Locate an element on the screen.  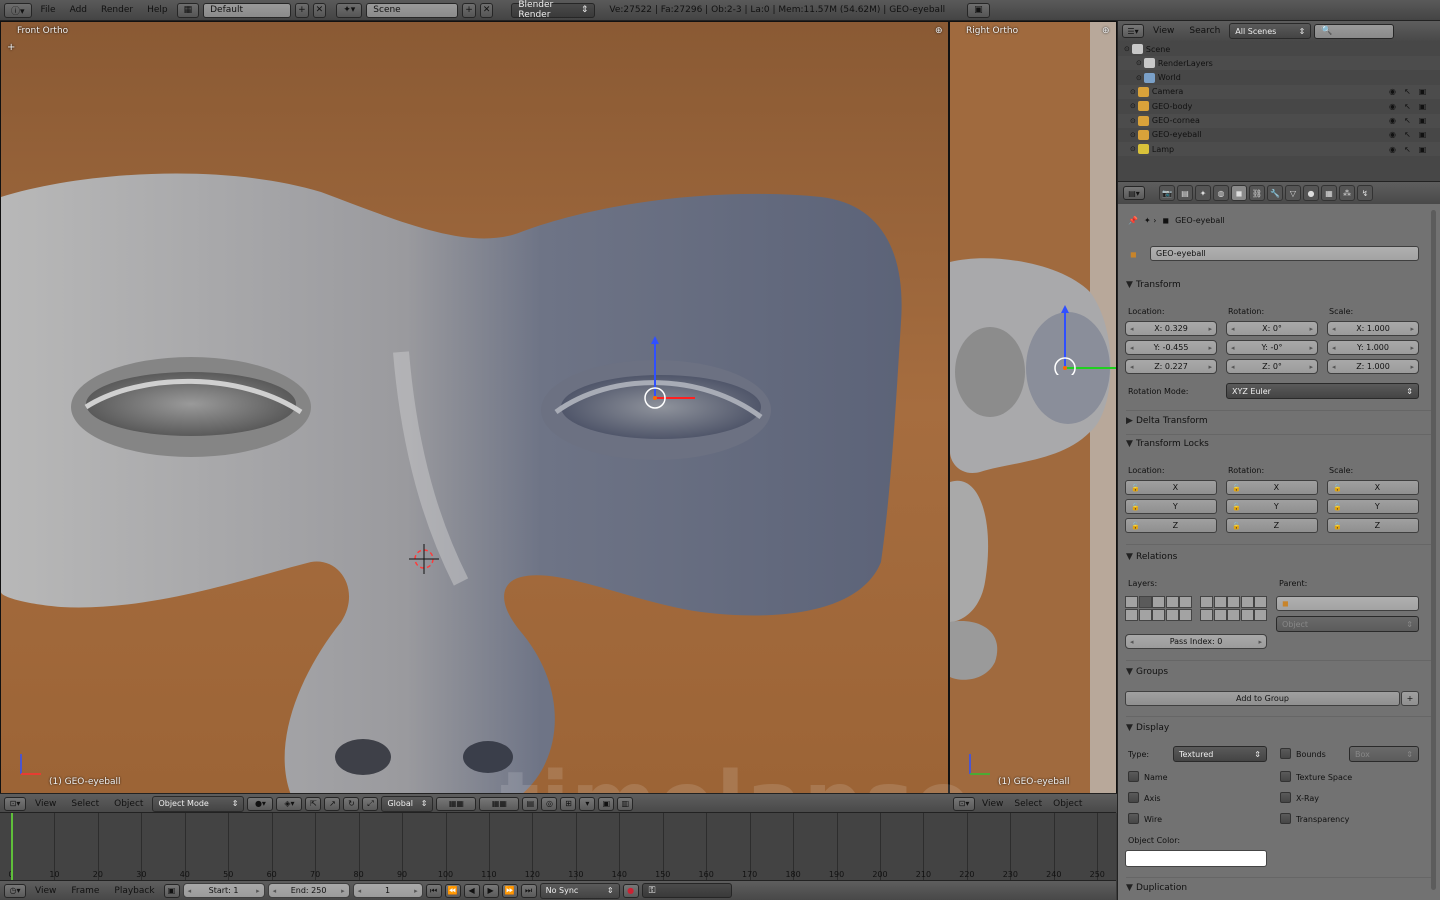
editor-type-button: ⓘ▾ is located at coordinates (18, 10).